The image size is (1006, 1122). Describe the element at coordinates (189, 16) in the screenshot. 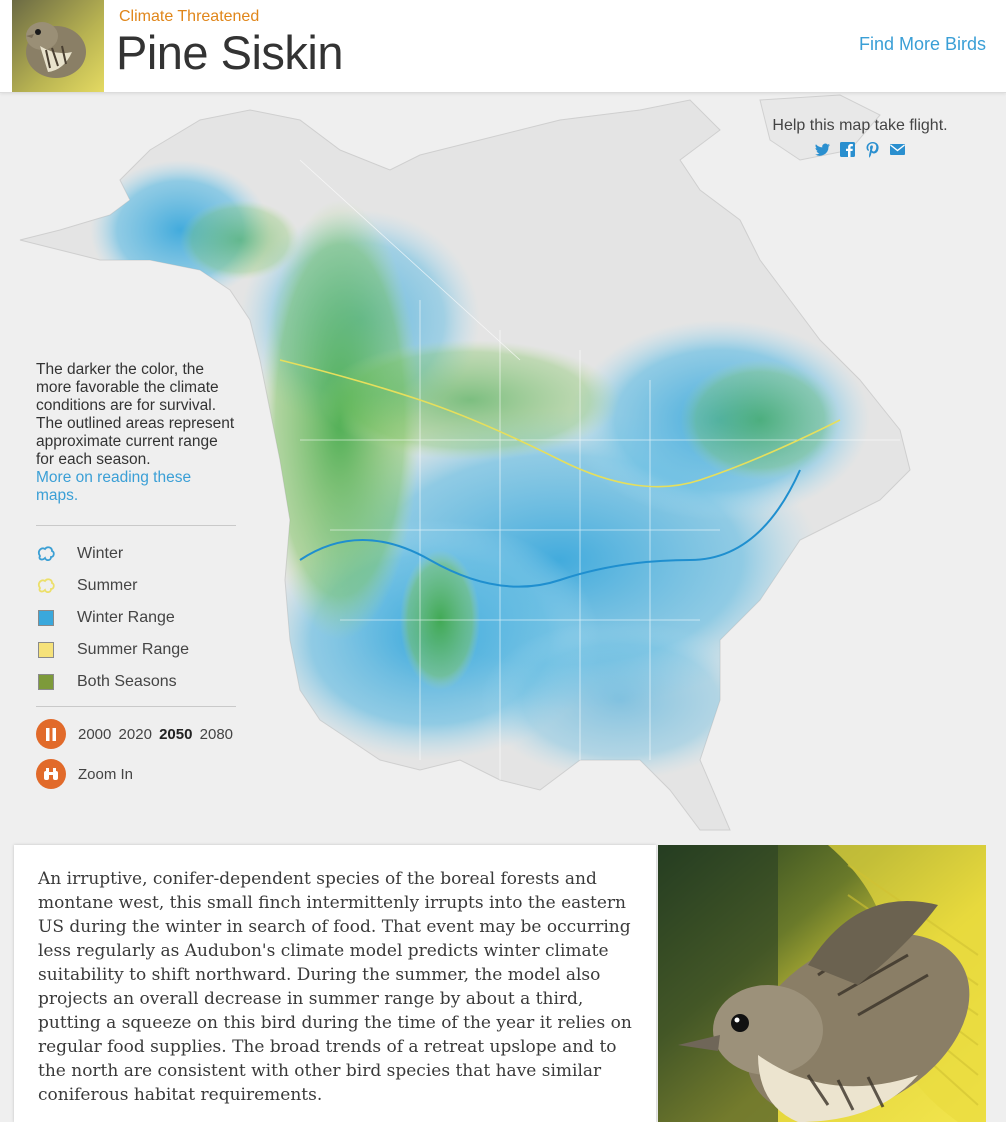

I see `conservation-status: Climate Threatened` at that location.